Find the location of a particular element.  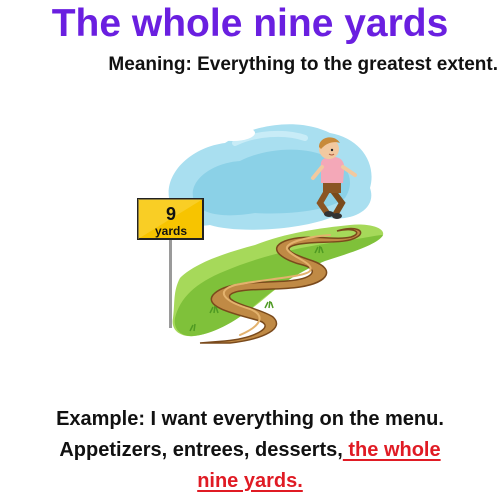

example-line-2-prefix: Appetizers, entrees, desserts, is located at coordinates (201, 450).